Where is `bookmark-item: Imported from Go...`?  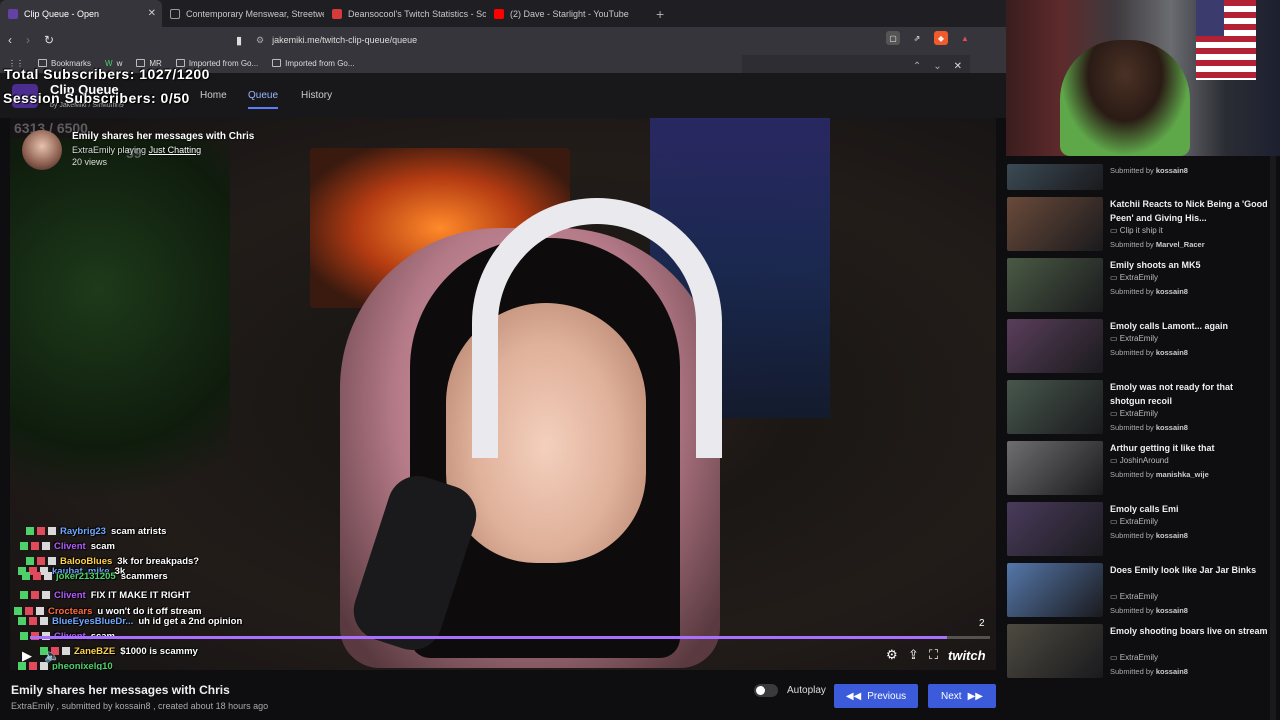
bookmark-item: Imported from Go... is located at coordinates (313, 63).